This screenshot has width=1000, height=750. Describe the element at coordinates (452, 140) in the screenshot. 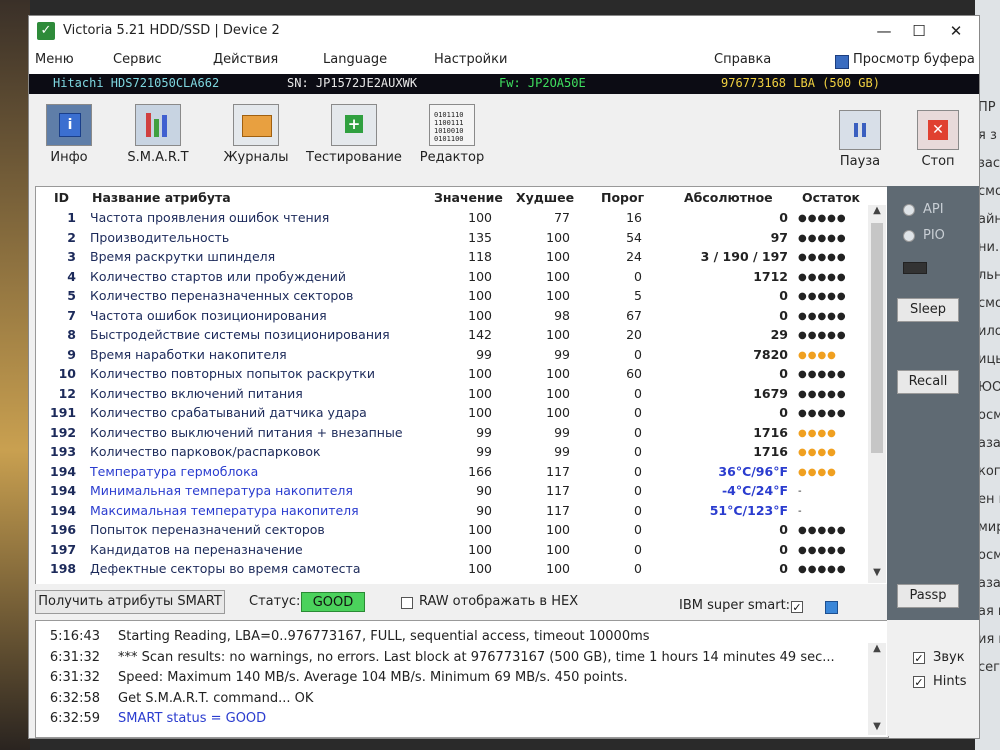

I see `editor-tool-button: 0101110 1100111 1010010 0101100 Редактор` at that location.